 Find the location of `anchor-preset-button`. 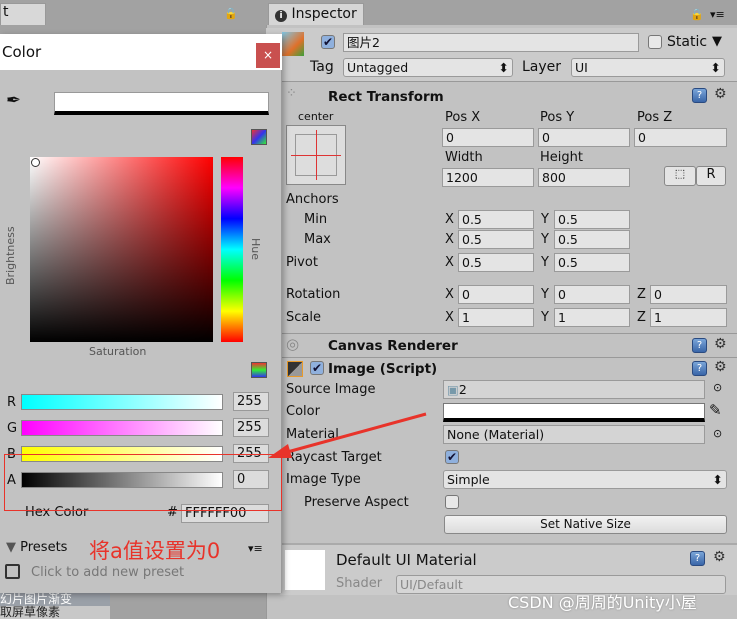

anchor-preset-button is located at coordinates (316, 155).